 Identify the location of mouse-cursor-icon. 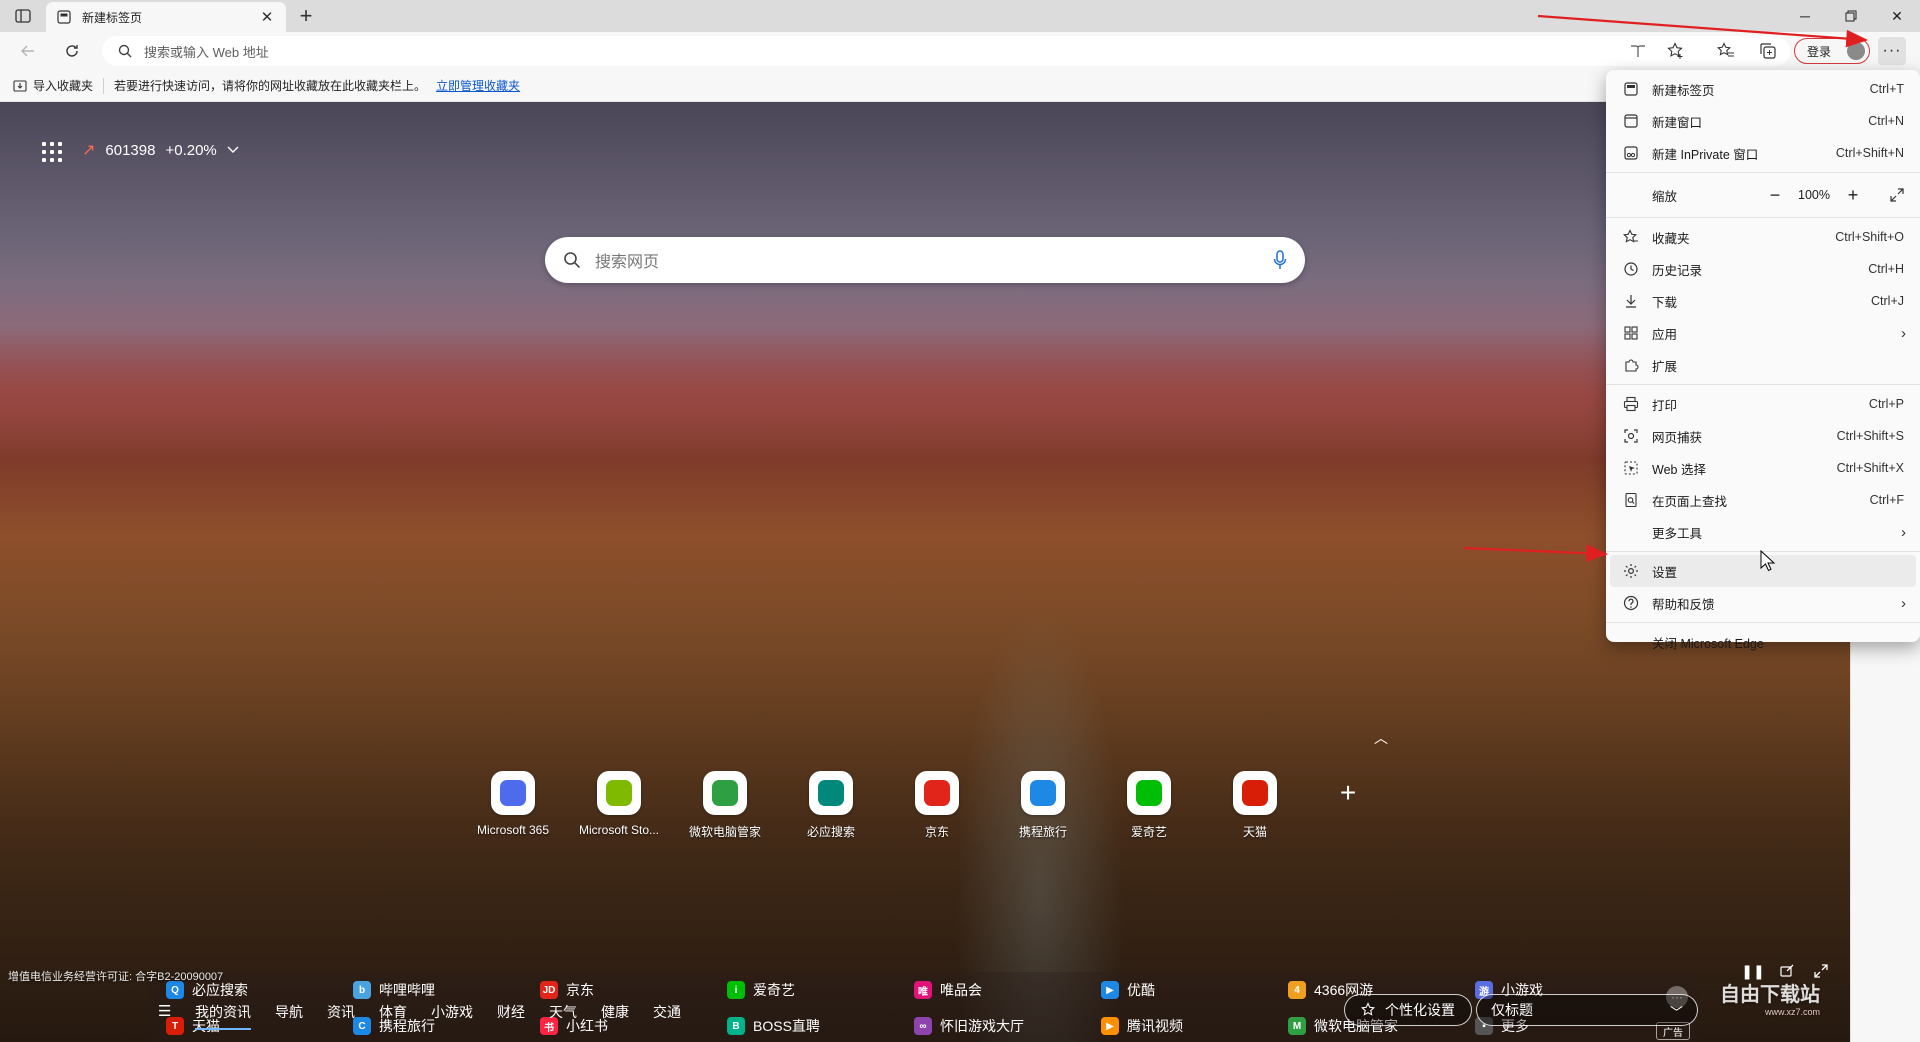
(1768, 561).